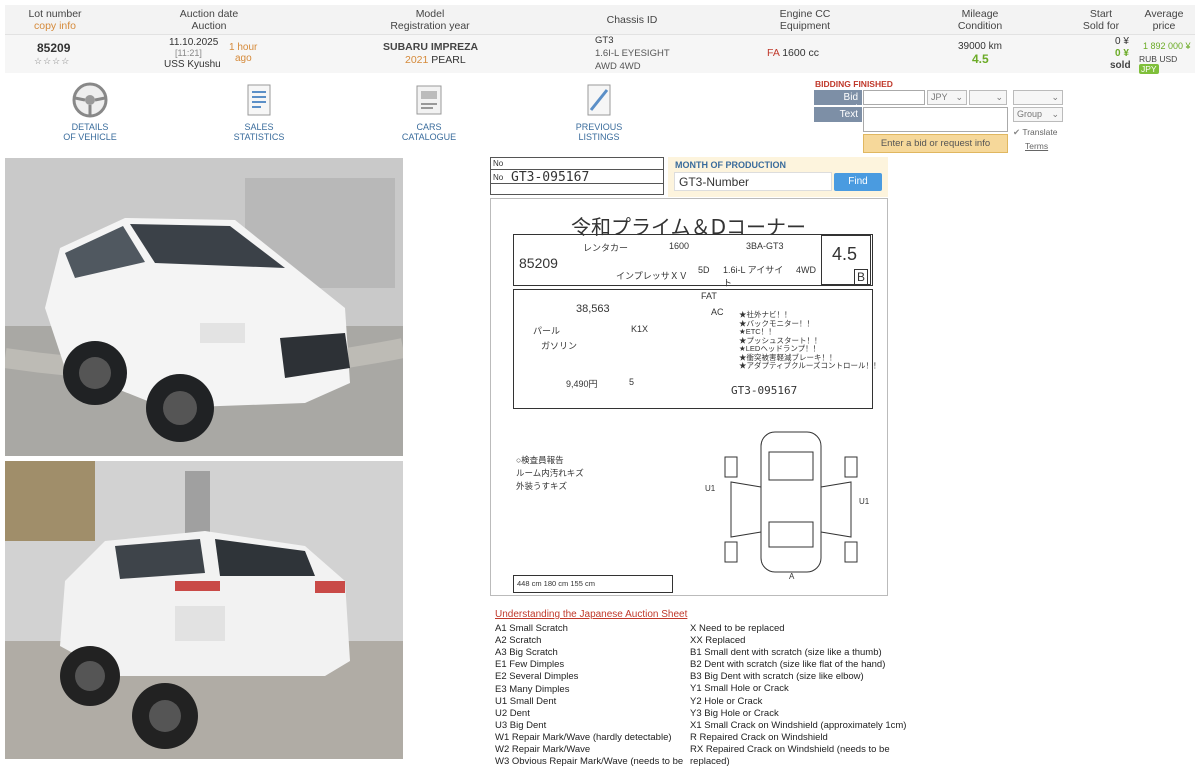 This screenshot has width=1200, height=768. Describe the element at coordinates (773, 53) in the screenshot. I see `engine-code: FA` at that location.